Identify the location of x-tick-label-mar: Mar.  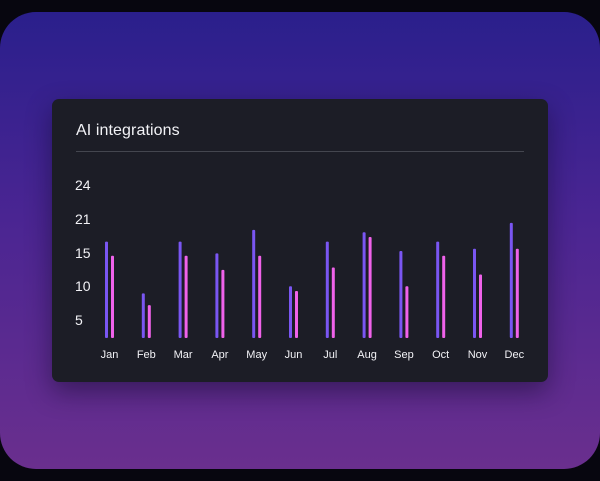
(183, 355).